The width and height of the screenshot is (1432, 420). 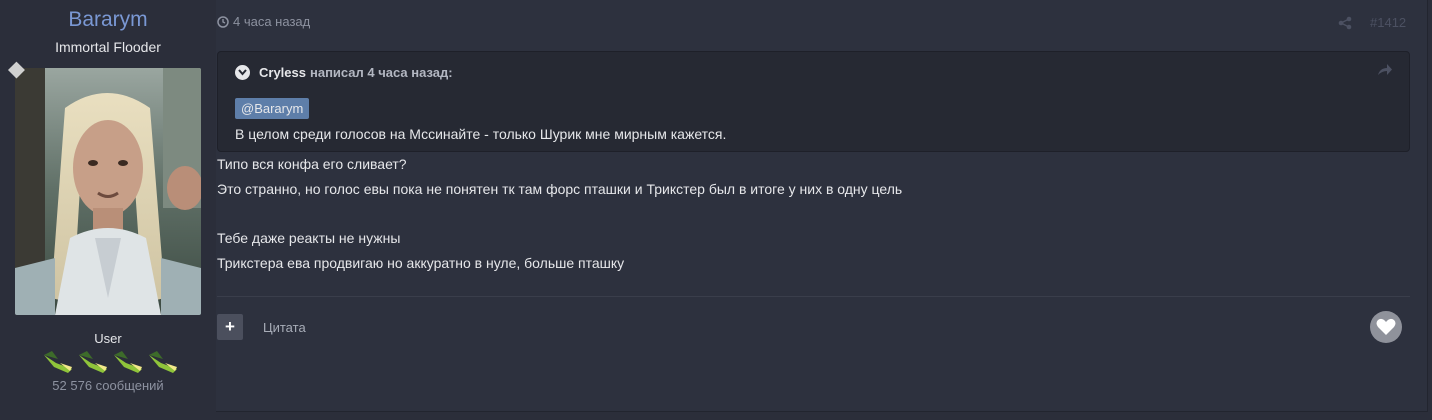 What do you see at coordinates (223, 21) in the screenshot?
I see `clock-icon` at bounding box center [223, 21].